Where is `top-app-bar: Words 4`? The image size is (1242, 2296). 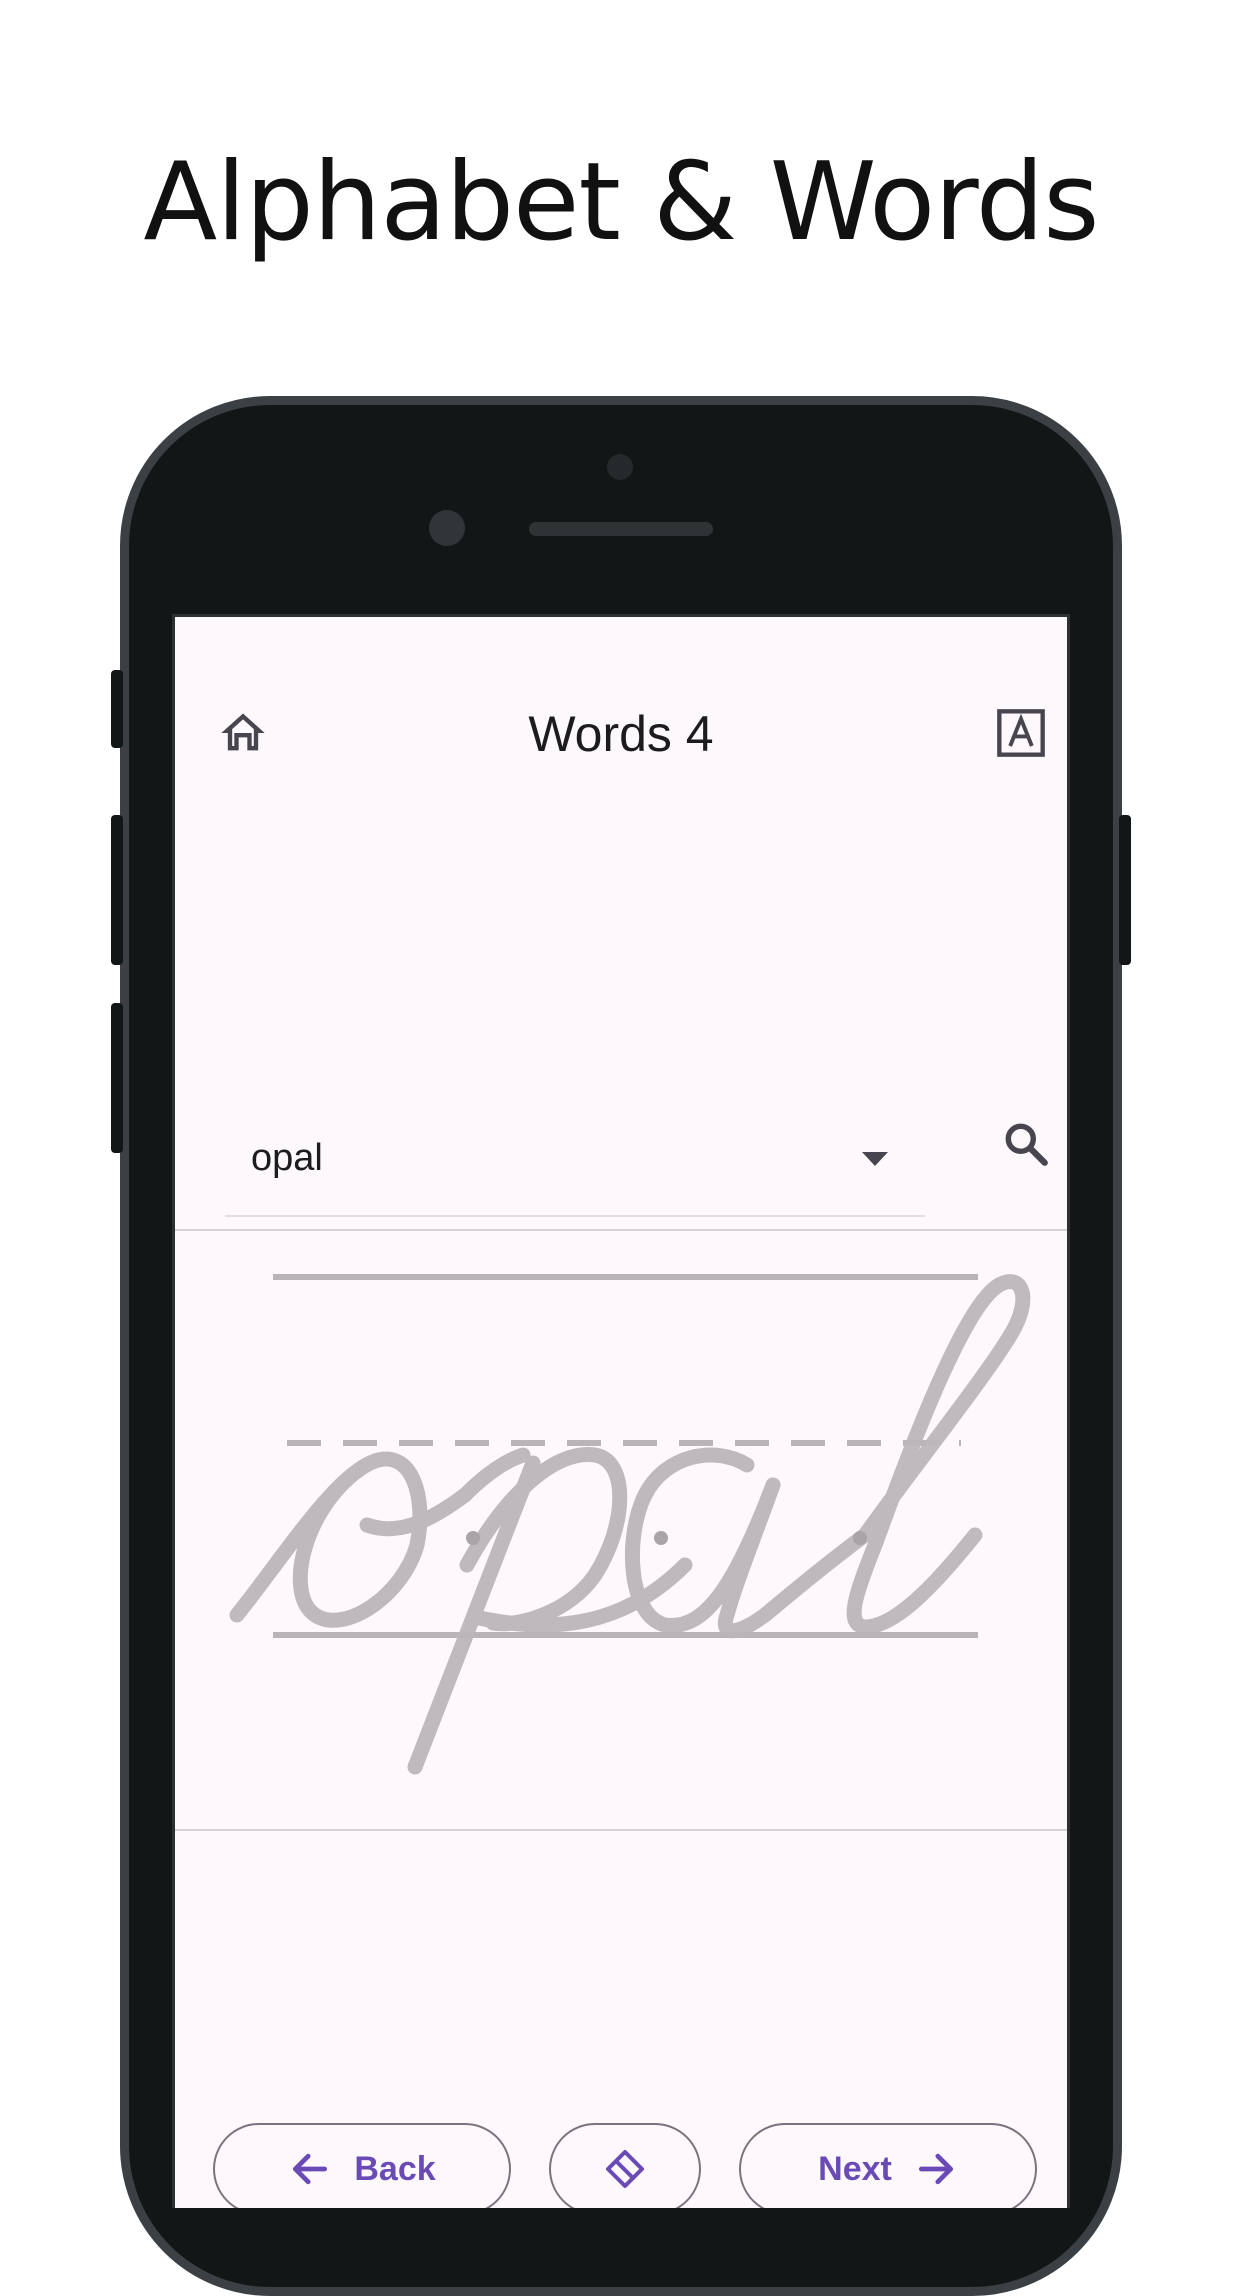
top-app-bar: Words 4 is located at coordinates (621, 709).